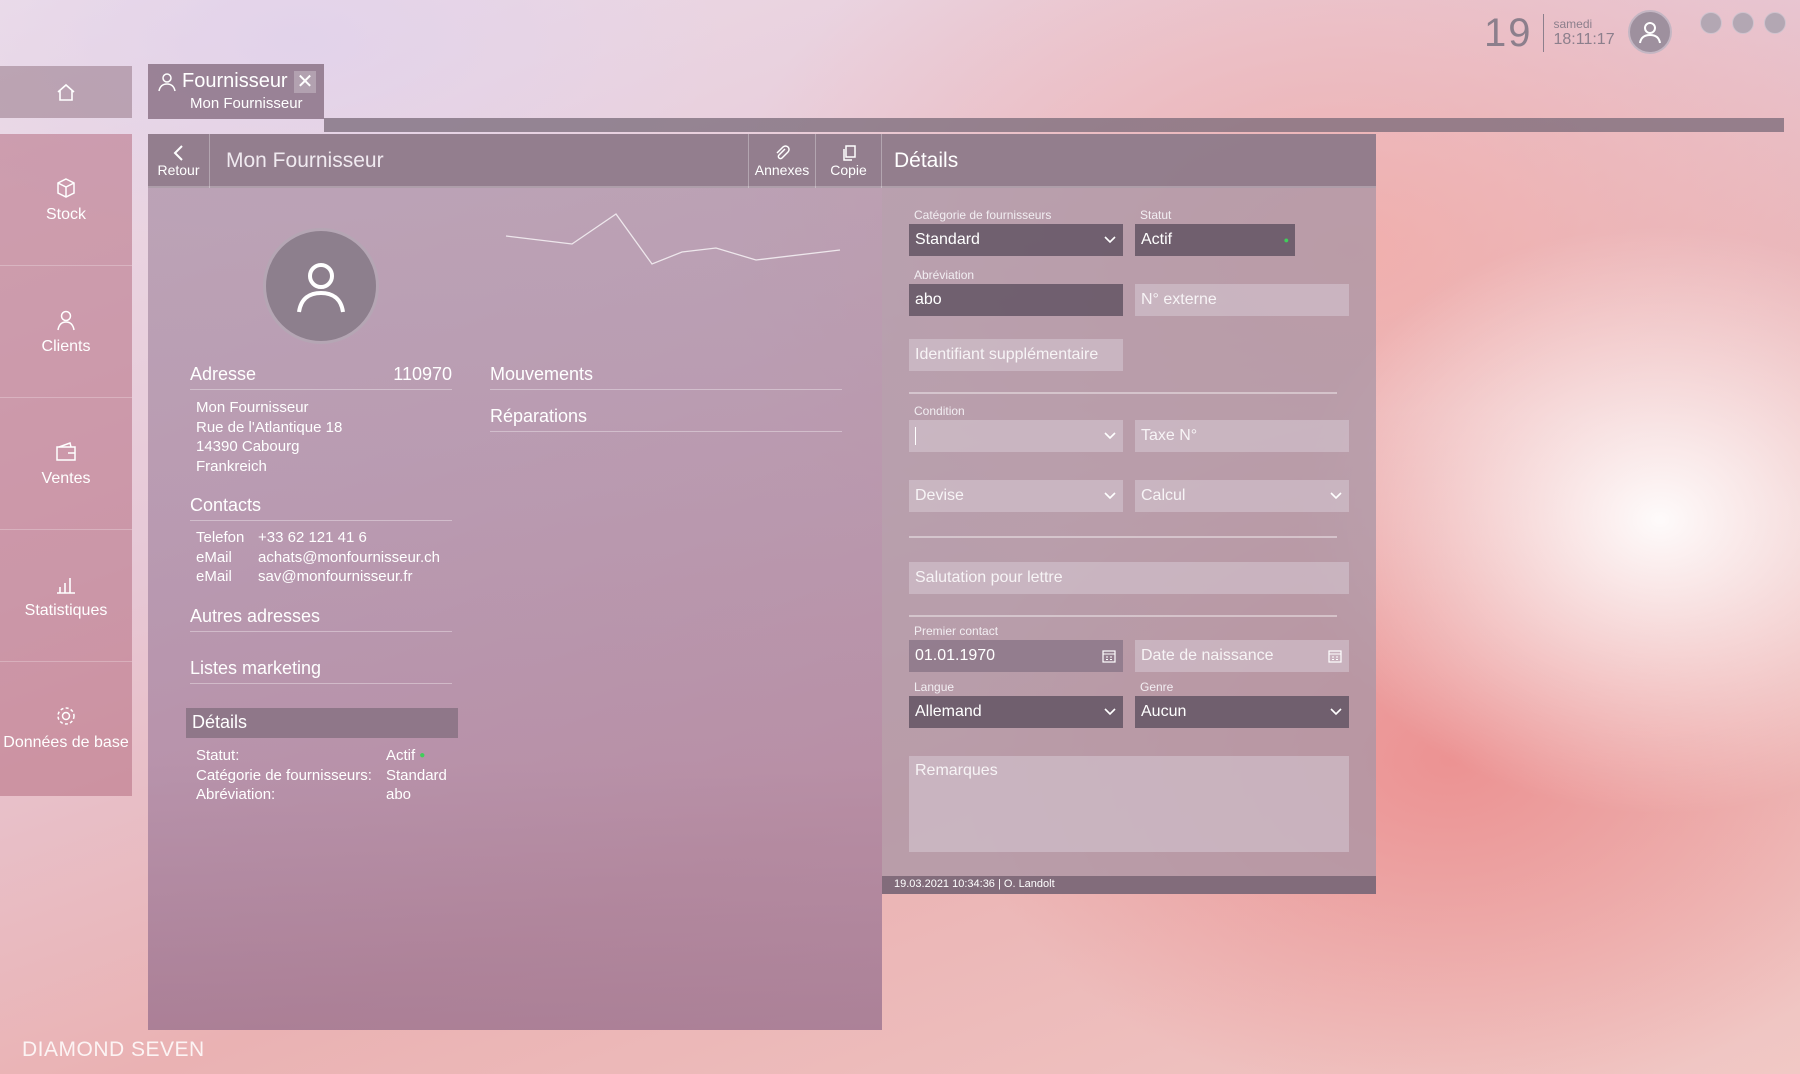  What do you see at coordinates (66, 585) in the screenshot?
I see `bar-chart-icon` at bounding box center [66, 585].